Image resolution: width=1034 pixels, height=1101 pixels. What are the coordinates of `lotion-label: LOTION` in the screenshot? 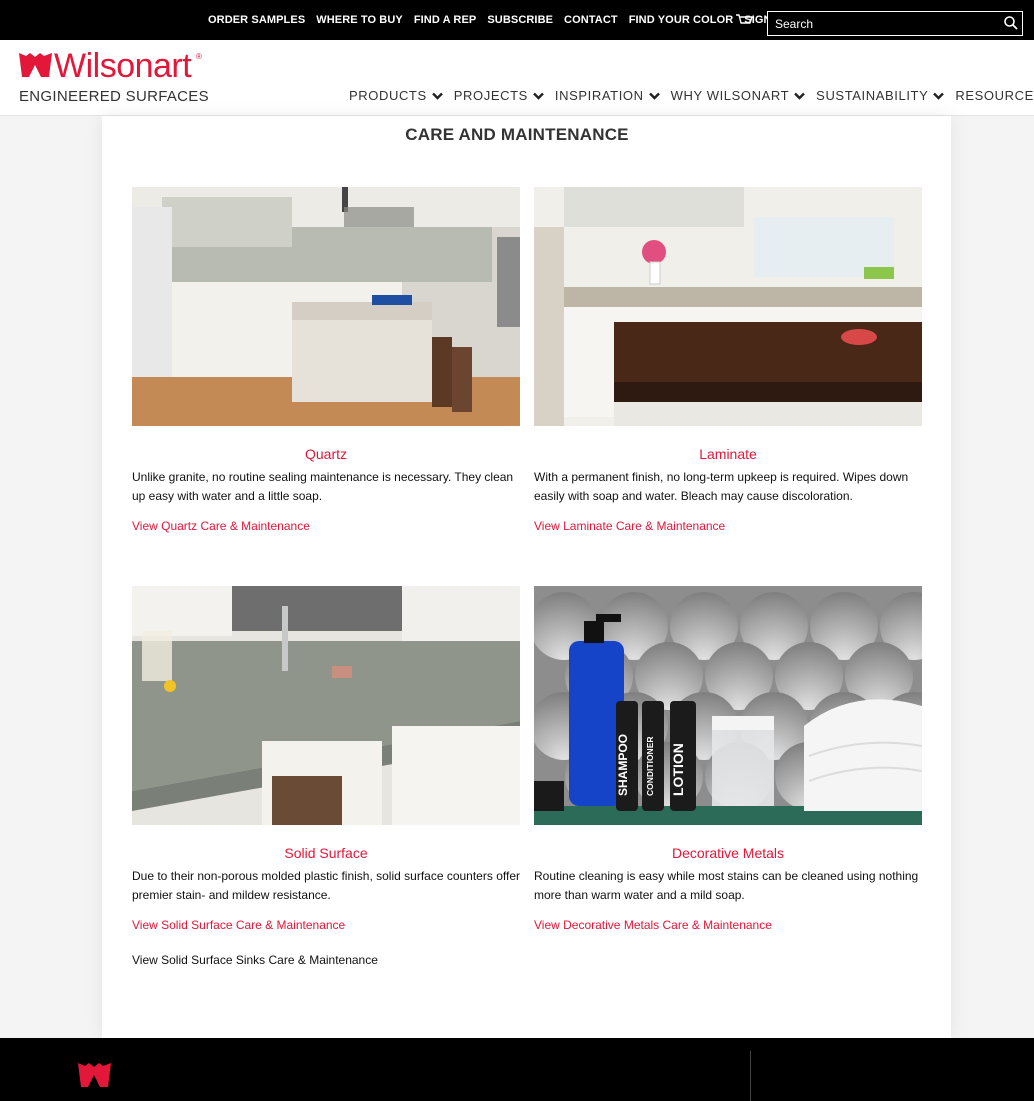 It's located at (678, 769).